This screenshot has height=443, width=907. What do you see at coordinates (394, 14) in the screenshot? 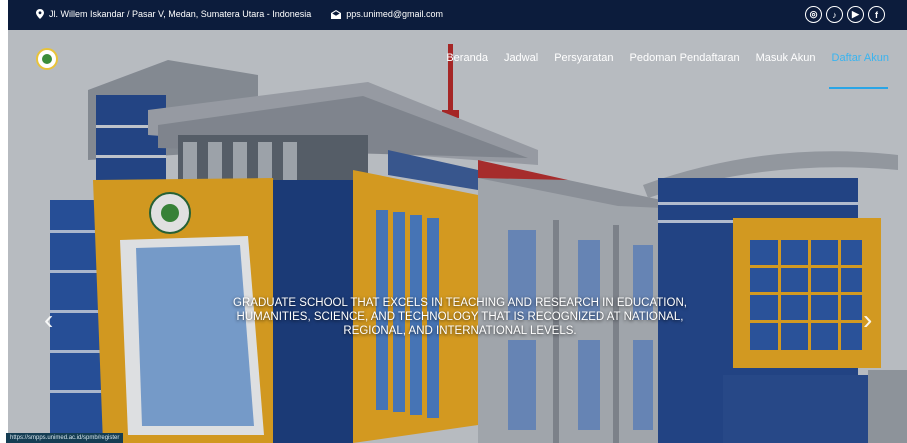
I see `email-text: pps.unimed@gmail.com` at bounding box center [394, 14].